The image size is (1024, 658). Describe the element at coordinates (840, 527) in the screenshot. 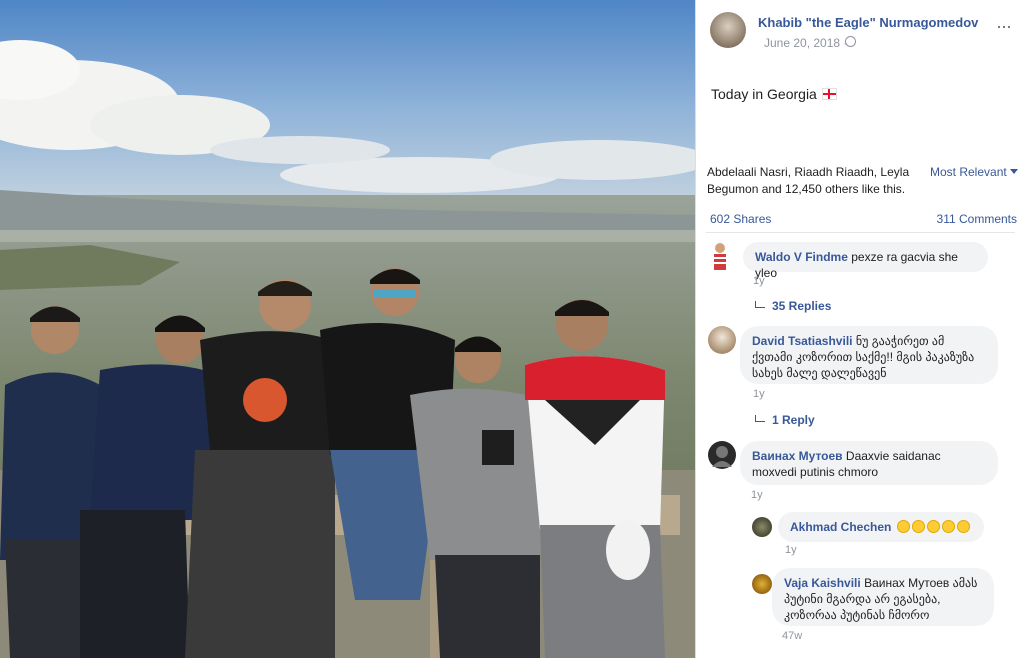

I see `comment-author: Akhmad Chechen` at that location.